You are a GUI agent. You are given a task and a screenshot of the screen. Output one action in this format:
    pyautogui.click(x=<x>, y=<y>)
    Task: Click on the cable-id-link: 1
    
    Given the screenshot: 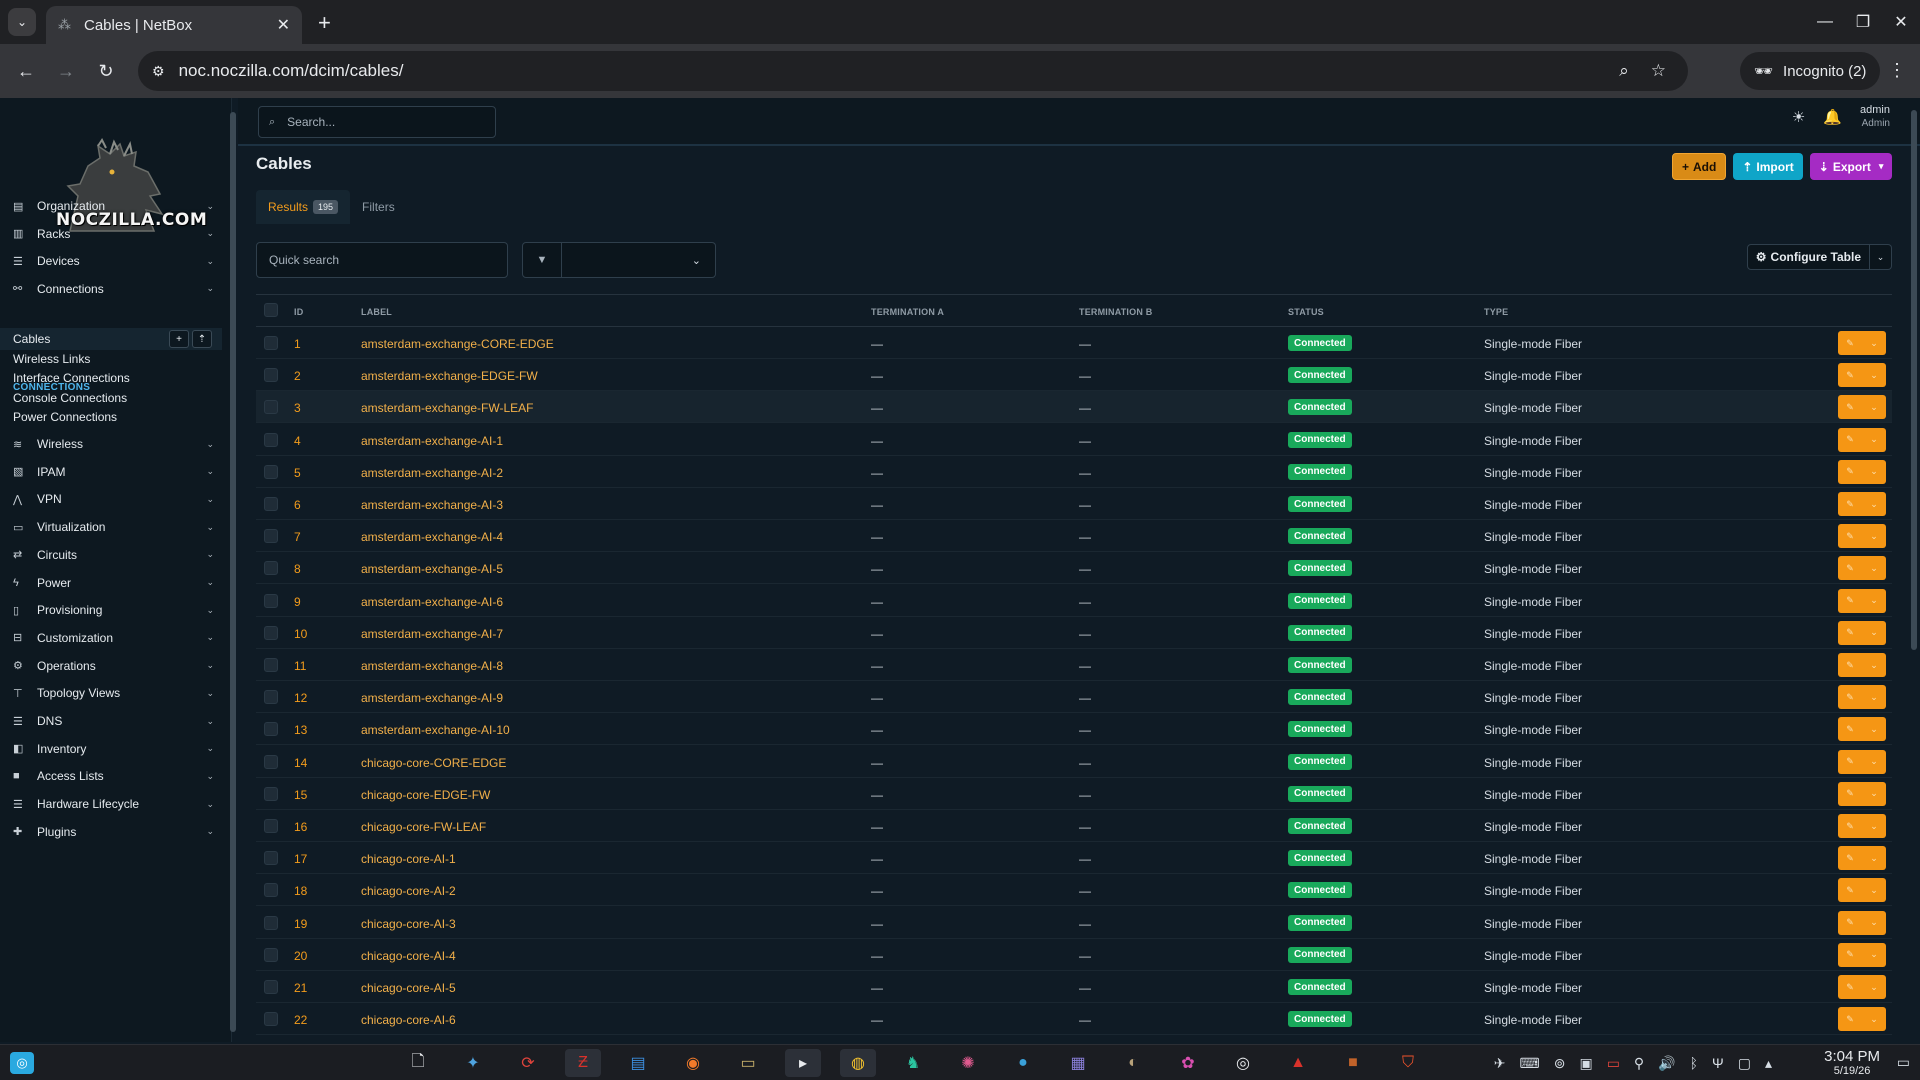 What is the action you would take?
    pyautogui.click(x=297, y=344)
    